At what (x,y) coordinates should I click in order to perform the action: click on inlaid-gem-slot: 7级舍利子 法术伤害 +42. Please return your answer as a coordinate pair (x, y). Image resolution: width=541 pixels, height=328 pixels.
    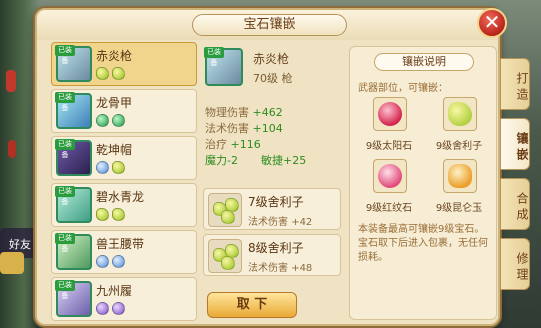
    Looking at the image, I should click on (272, 209).